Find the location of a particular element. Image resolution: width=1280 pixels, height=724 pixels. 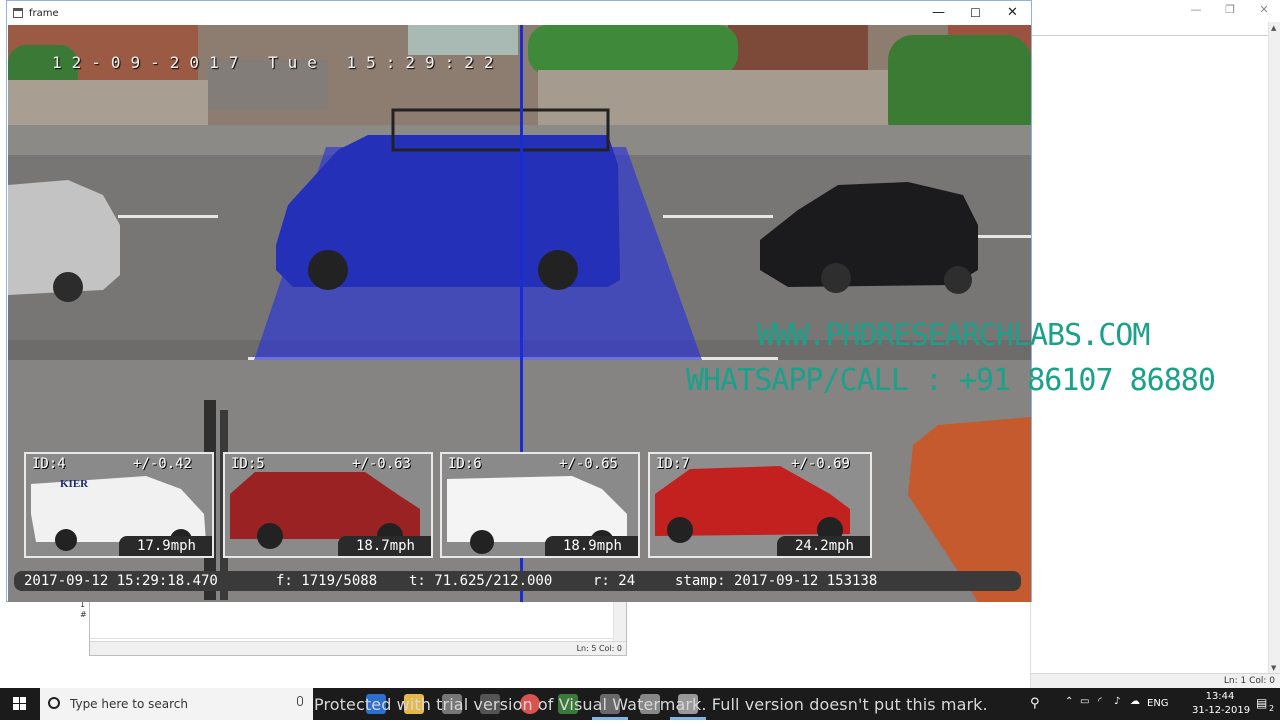

app-window-icon is located at coordinates (18, 13).